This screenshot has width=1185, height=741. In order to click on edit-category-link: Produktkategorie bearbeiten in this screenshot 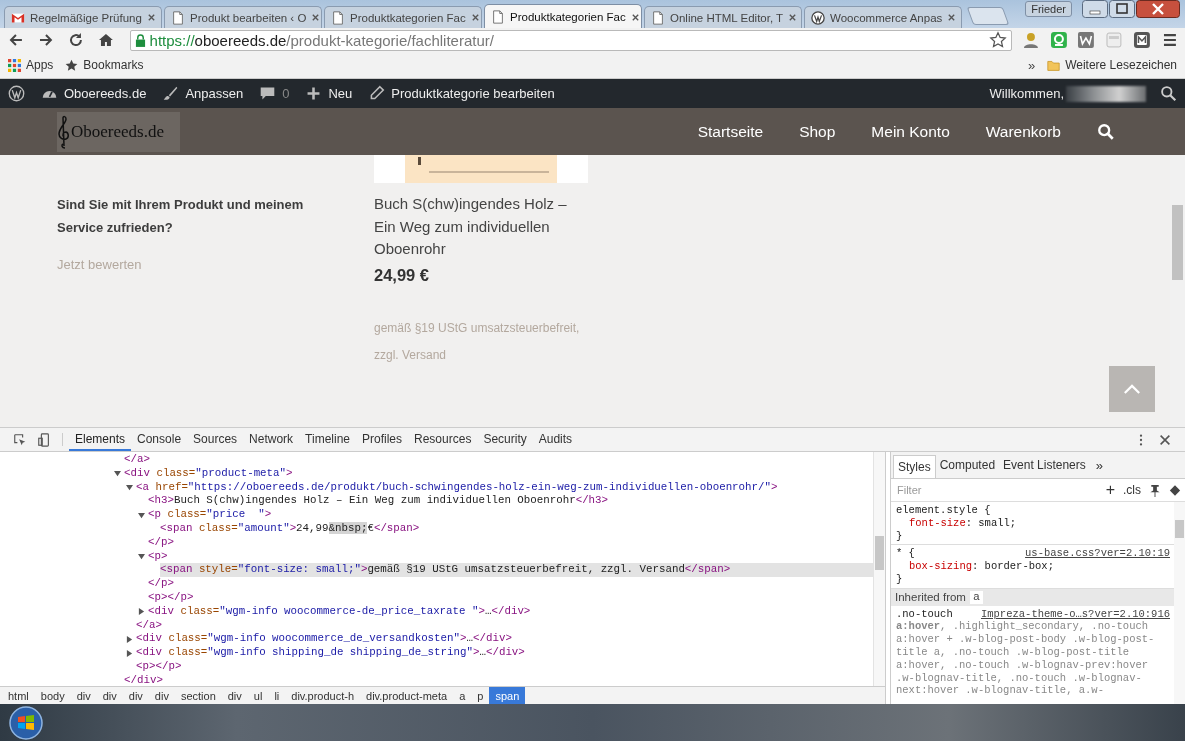, I will do `click(461, 93)`.